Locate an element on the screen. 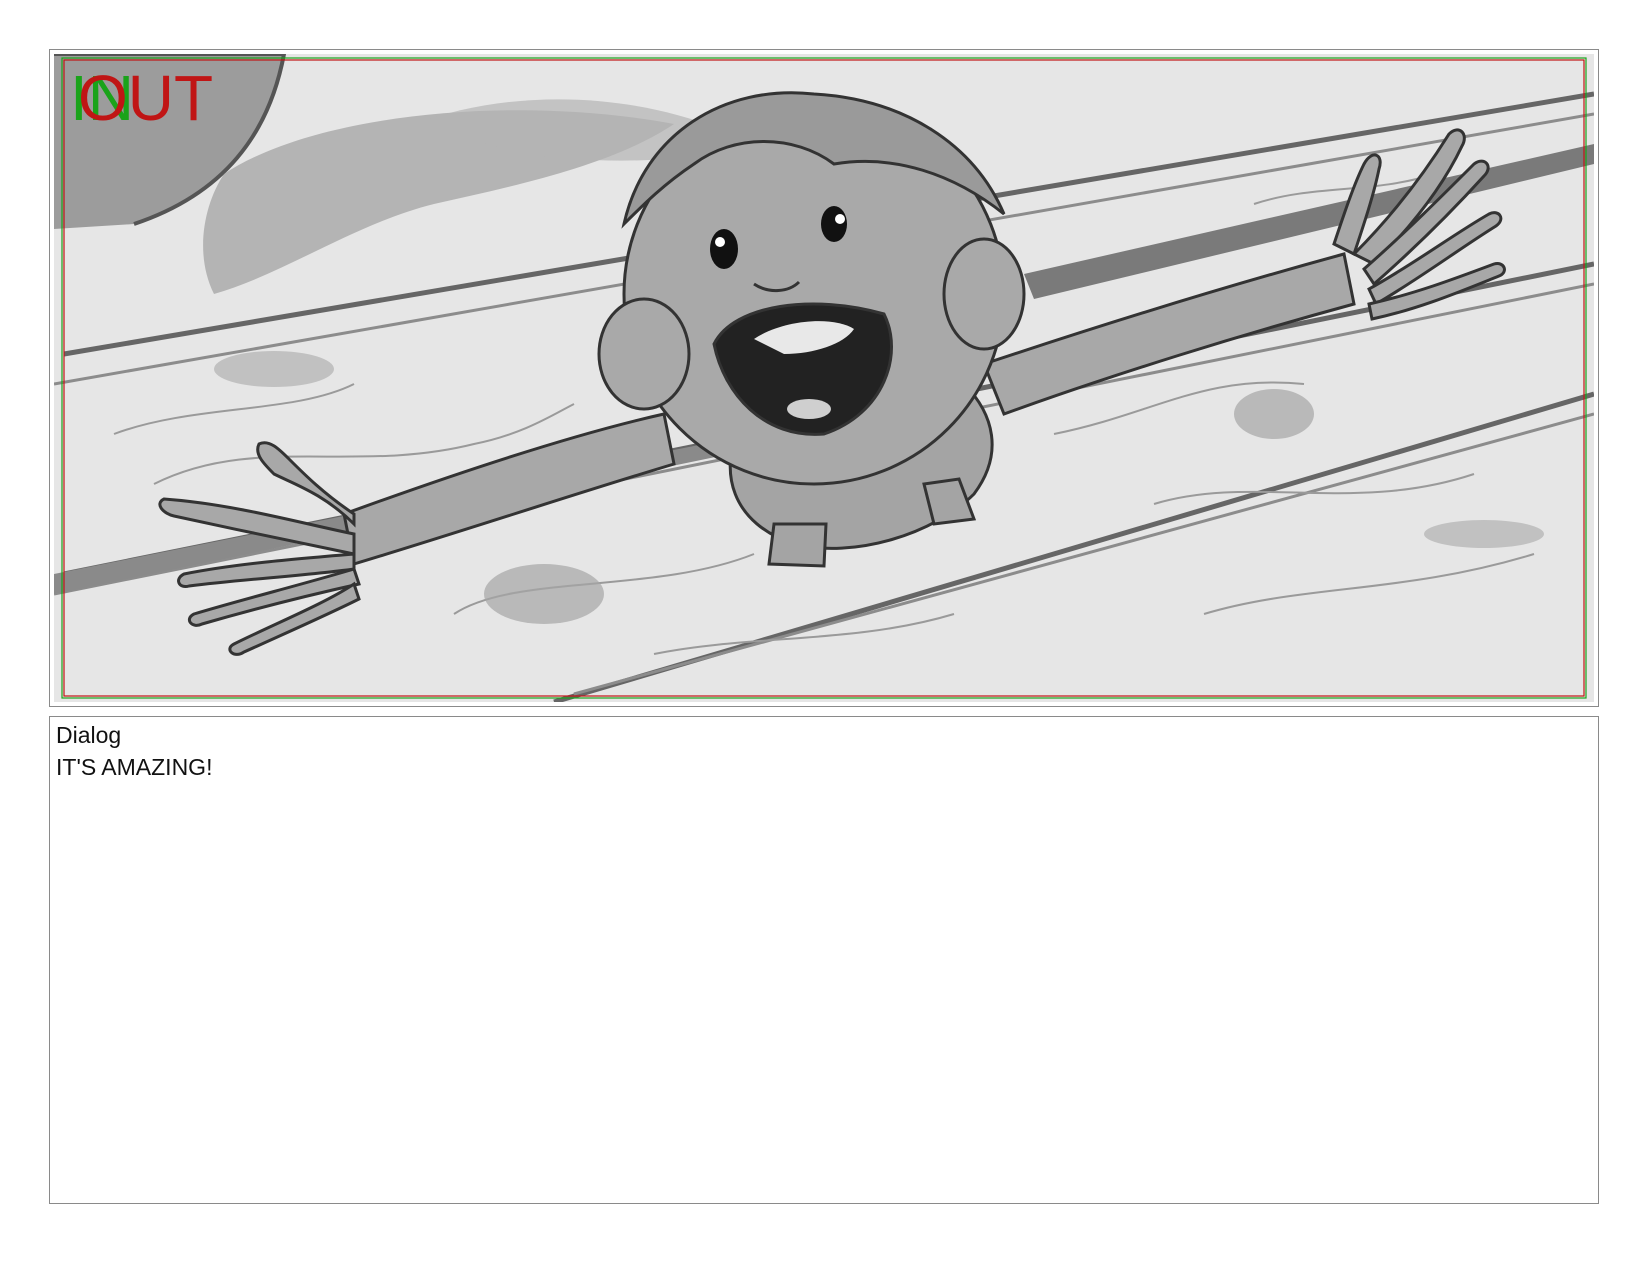  dialog-label: Dialog is located at coordinates (89, 735).